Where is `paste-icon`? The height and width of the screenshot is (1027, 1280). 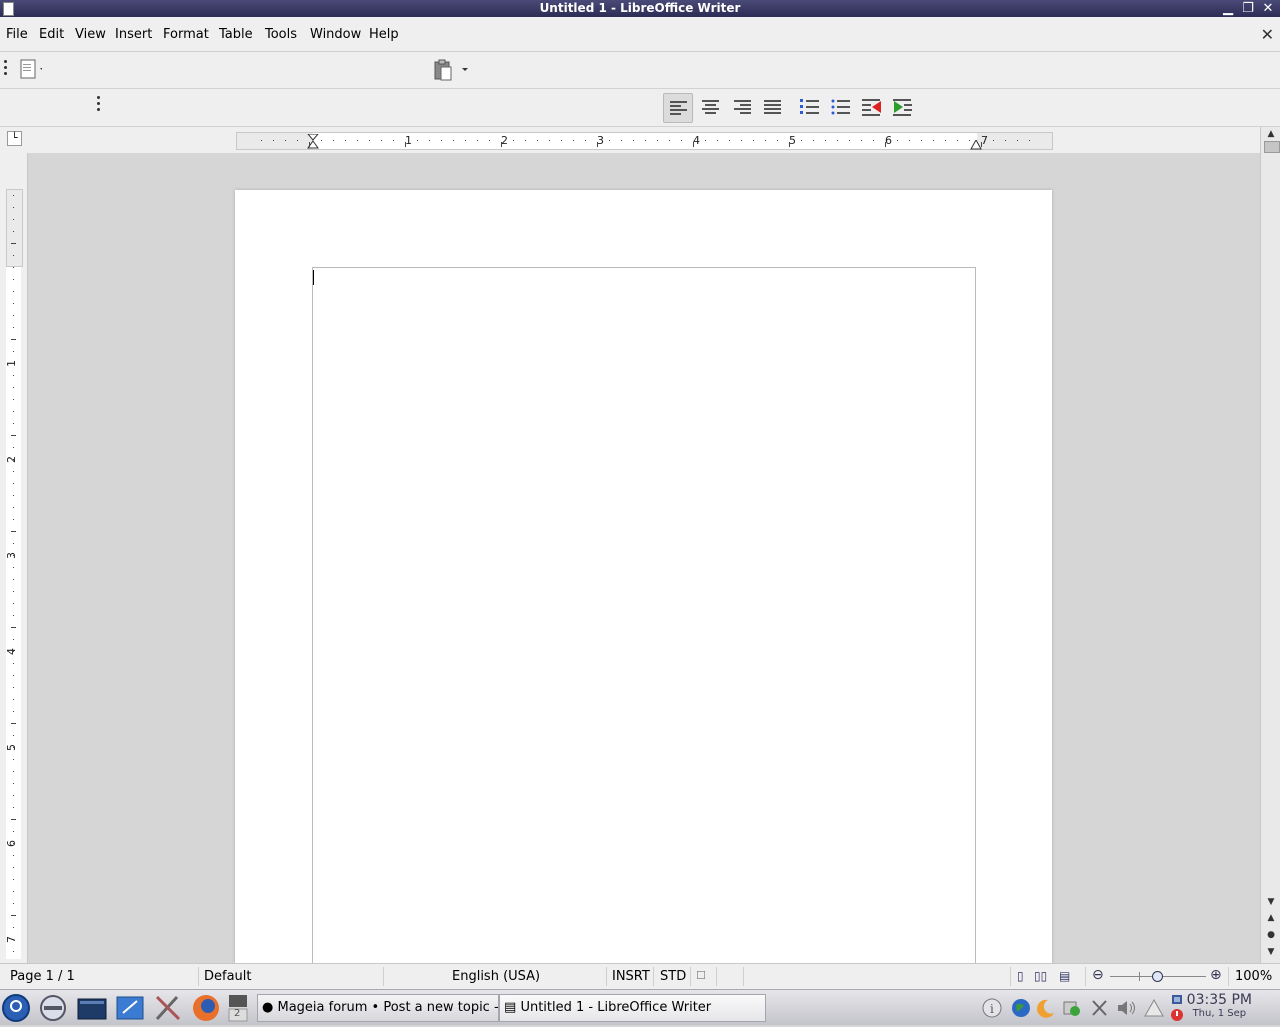 paste-icon is located at coordinates (450, 70).